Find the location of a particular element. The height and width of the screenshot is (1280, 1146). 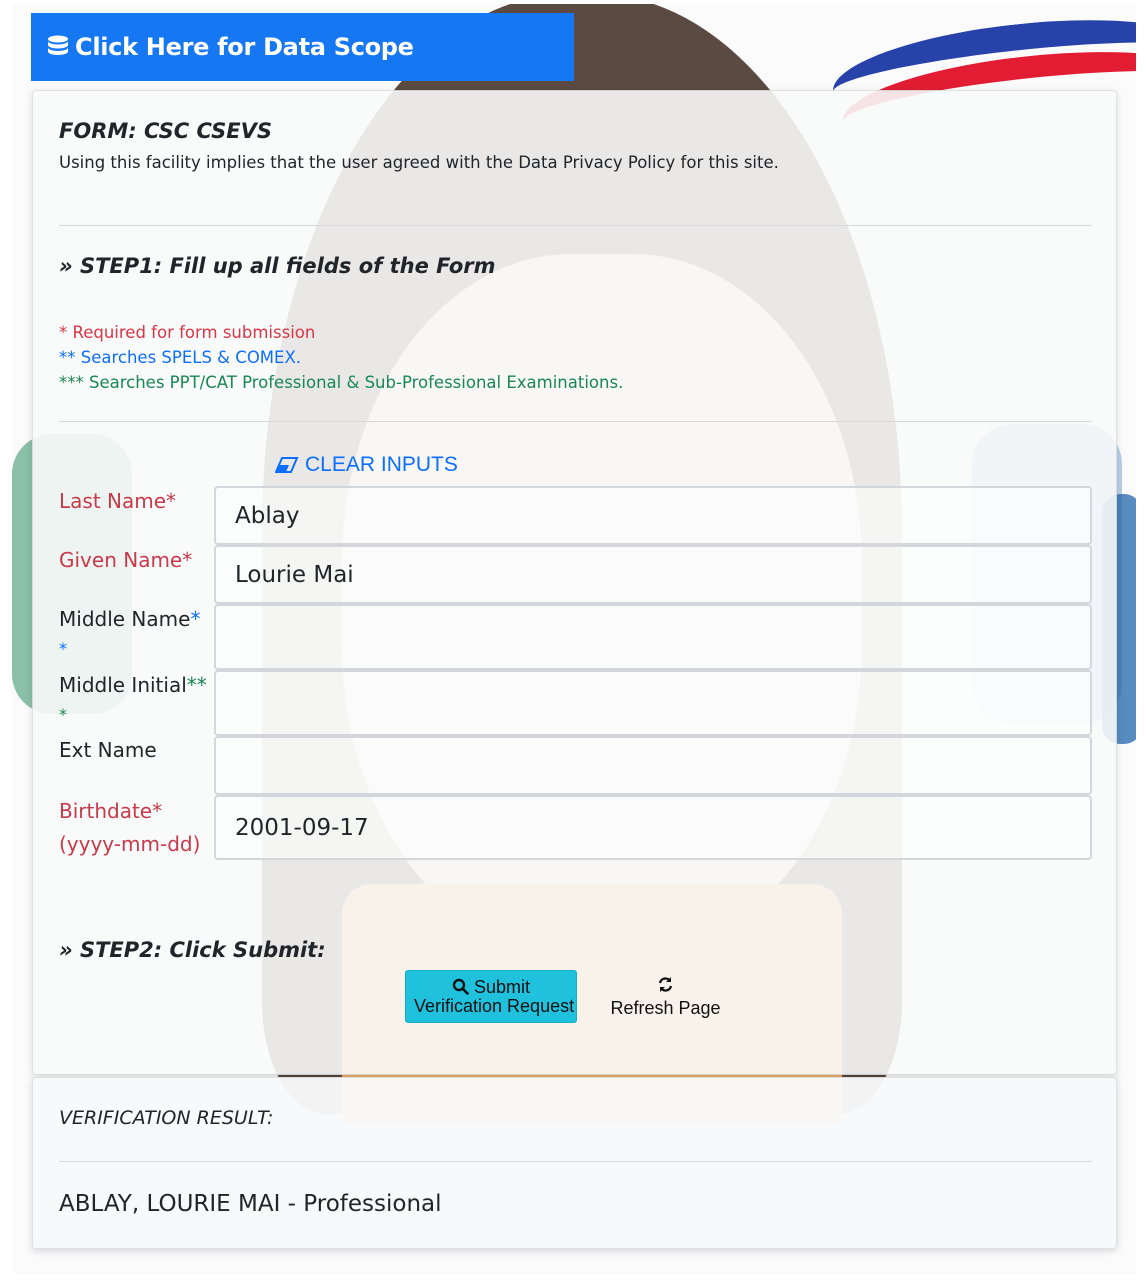

middle-name-label-text: Middle Name is located at coordinates (125, 619).